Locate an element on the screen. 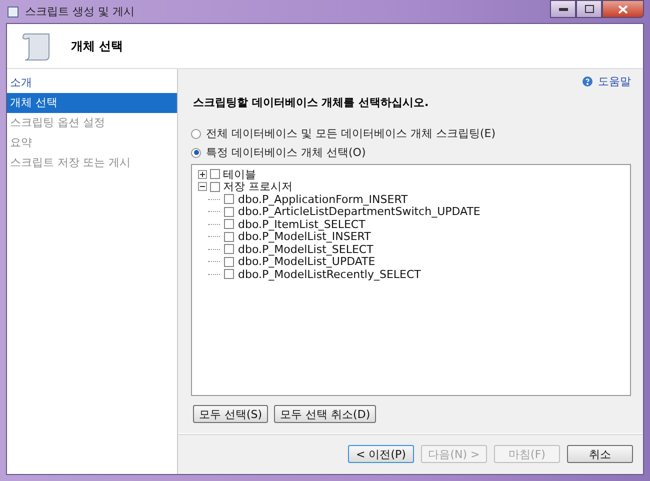 The height and width of the screenshot is (481, 650). tree-item: dbo.P_ModelListRecently_SELECT is located at coordinates (329, 274).